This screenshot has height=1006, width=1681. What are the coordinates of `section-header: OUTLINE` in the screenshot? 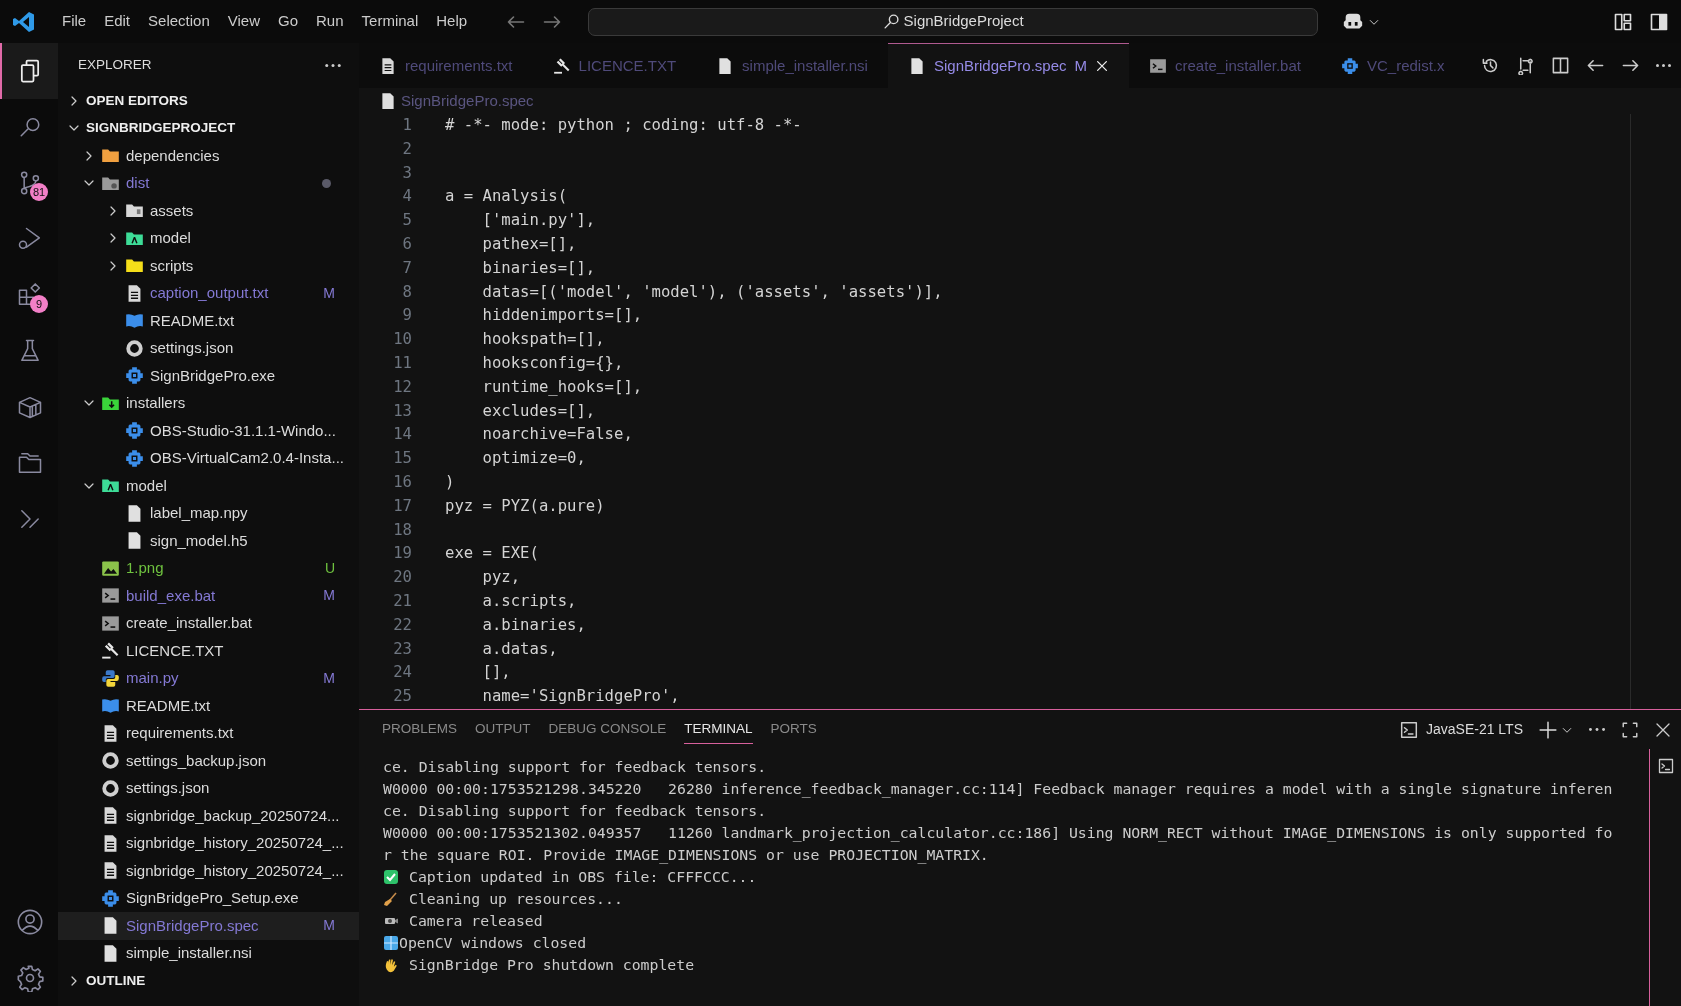 It's located at (208, 981).